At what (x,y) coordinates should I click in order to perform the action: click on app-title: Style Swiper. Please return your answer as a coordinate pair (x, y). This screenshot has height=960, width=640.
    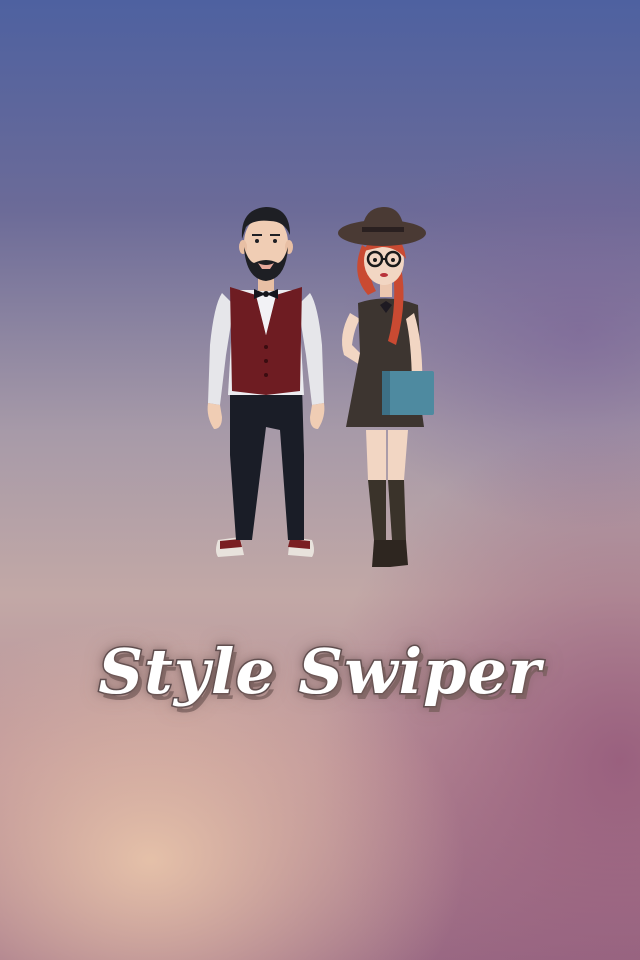
    Looking at the image, I should click on (319, 672).